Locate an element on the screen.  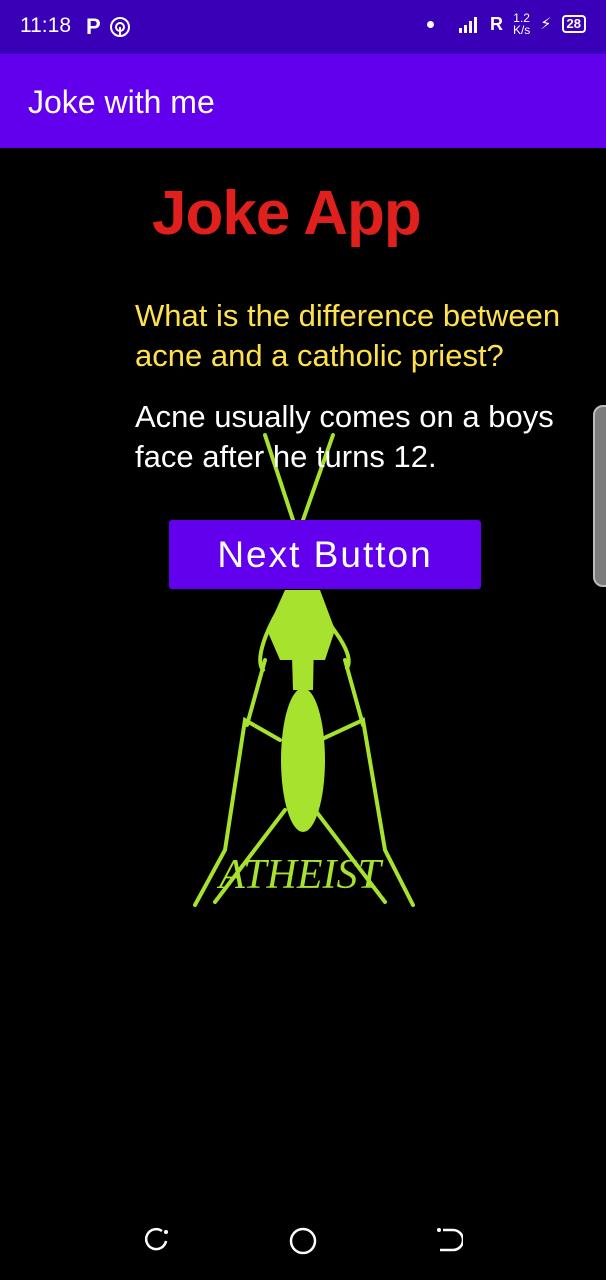
page-title: Joke App is located at coordinates (287, 213).